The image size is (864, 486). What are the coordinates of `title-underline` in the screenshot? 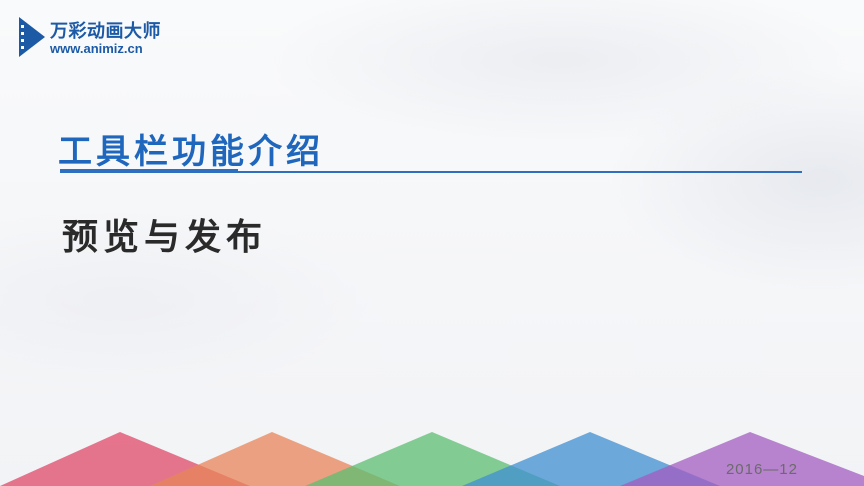 It's located at (431, 172).